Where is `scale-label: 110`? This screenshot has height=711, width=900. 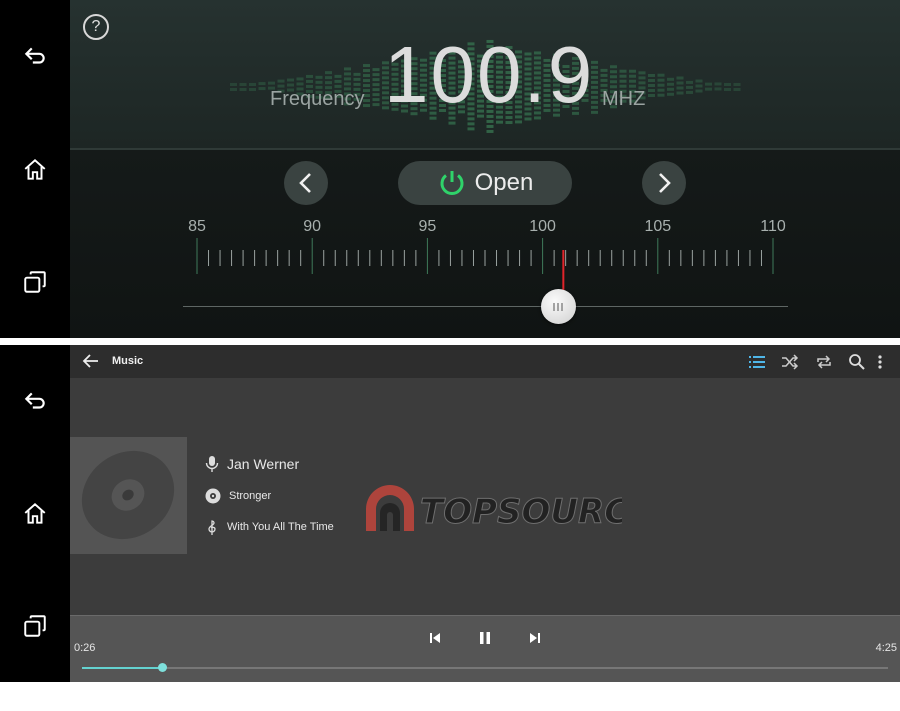
scale-label: 110 is located at coordinates (773, 226).